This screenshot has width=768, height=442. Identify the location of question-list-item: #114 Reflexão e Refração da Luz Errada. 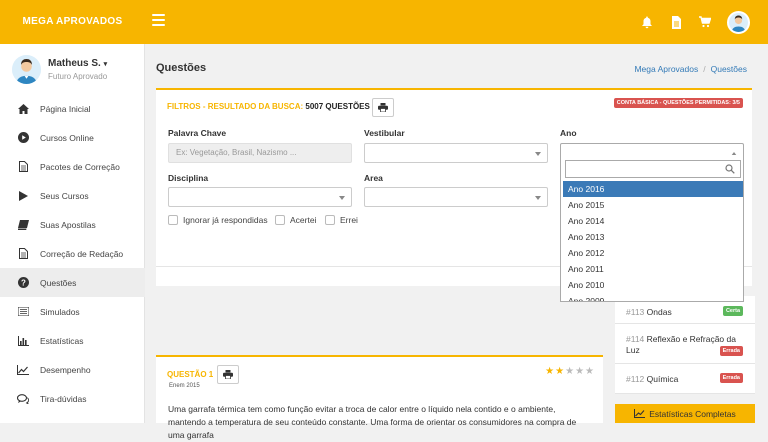
(685, 344).